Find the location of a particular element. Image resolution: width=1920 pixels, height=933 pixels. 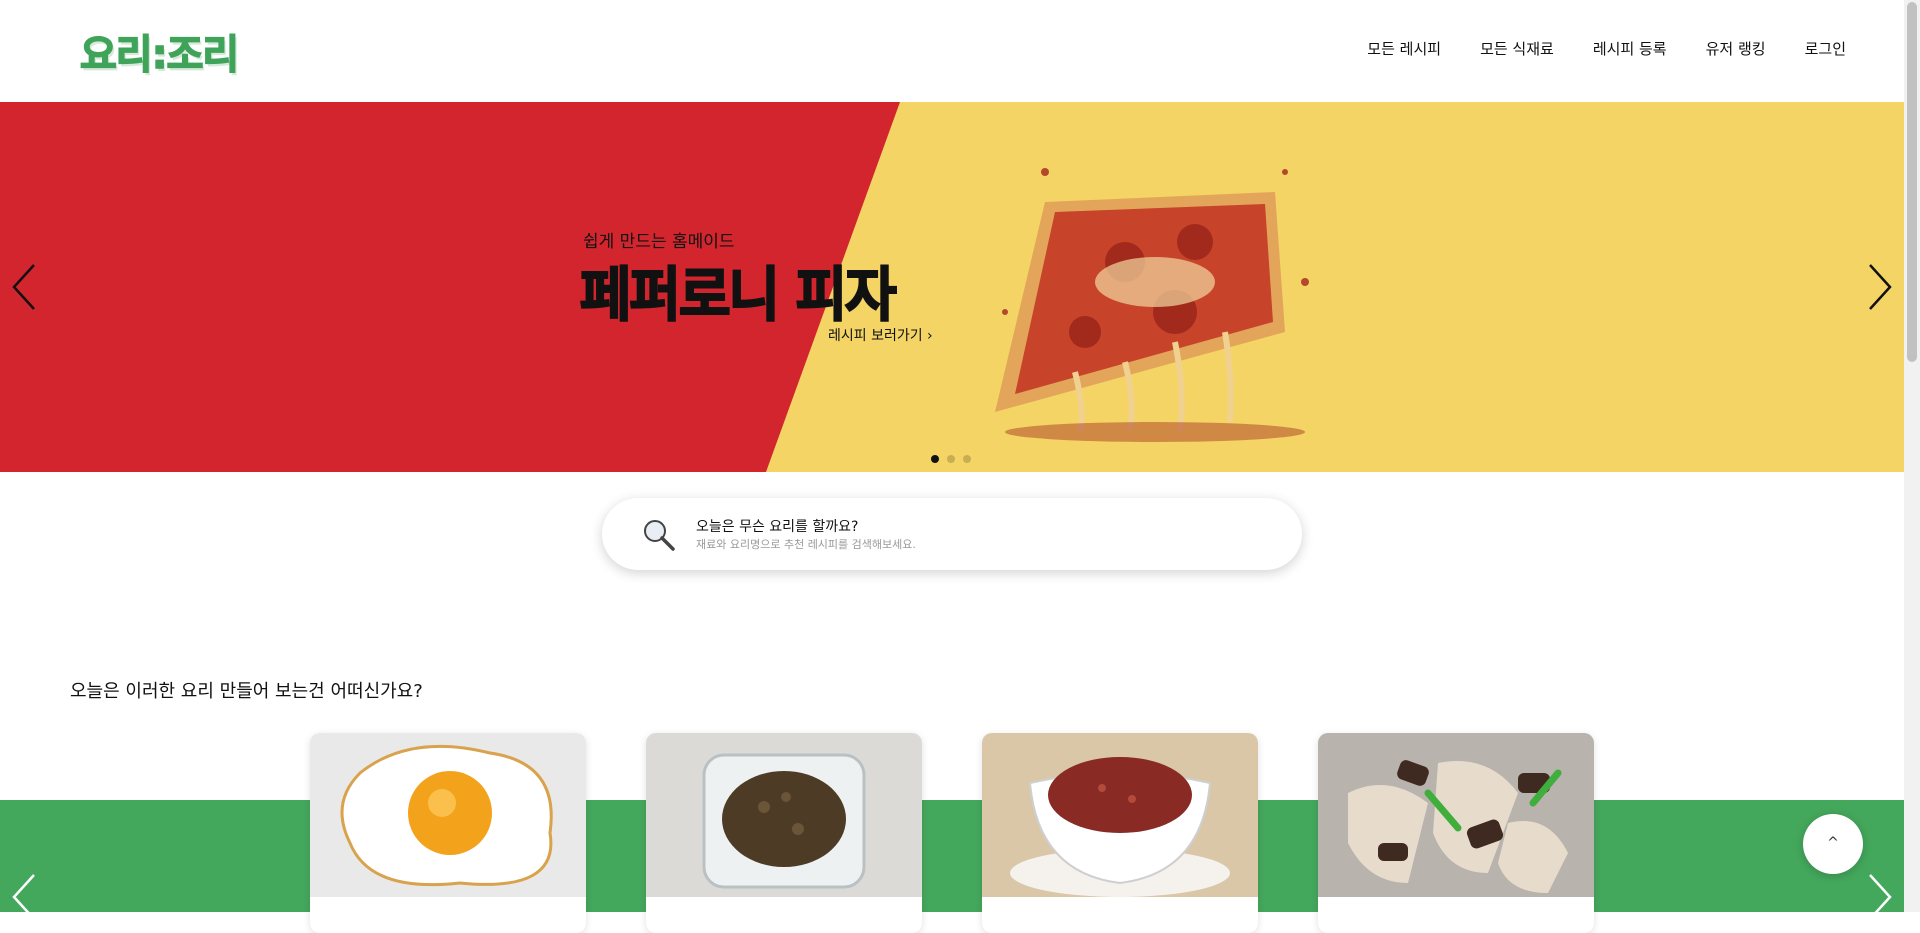

search-question: 오늘은 무슨 요리를 할까요? is located at coordinates (777, 527).